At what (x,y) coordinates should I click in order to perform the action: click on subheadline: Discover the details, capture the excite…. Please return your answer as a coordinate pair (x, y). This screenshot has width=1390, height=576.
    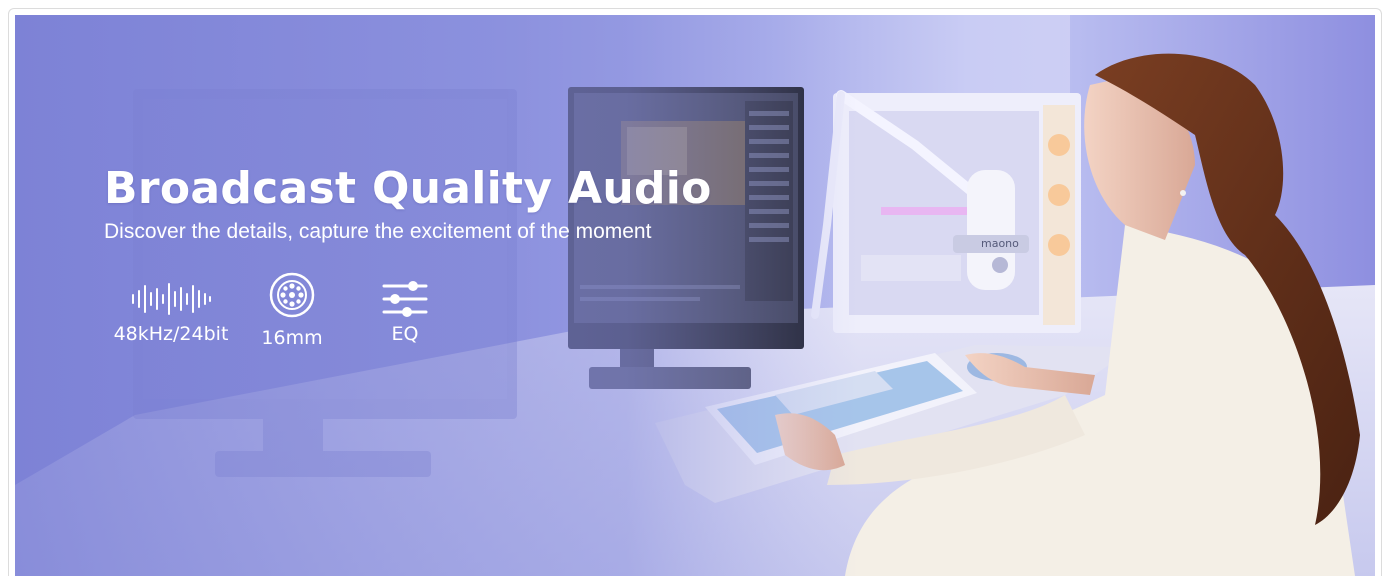
    Looking at the image, I should click on (378, 231).